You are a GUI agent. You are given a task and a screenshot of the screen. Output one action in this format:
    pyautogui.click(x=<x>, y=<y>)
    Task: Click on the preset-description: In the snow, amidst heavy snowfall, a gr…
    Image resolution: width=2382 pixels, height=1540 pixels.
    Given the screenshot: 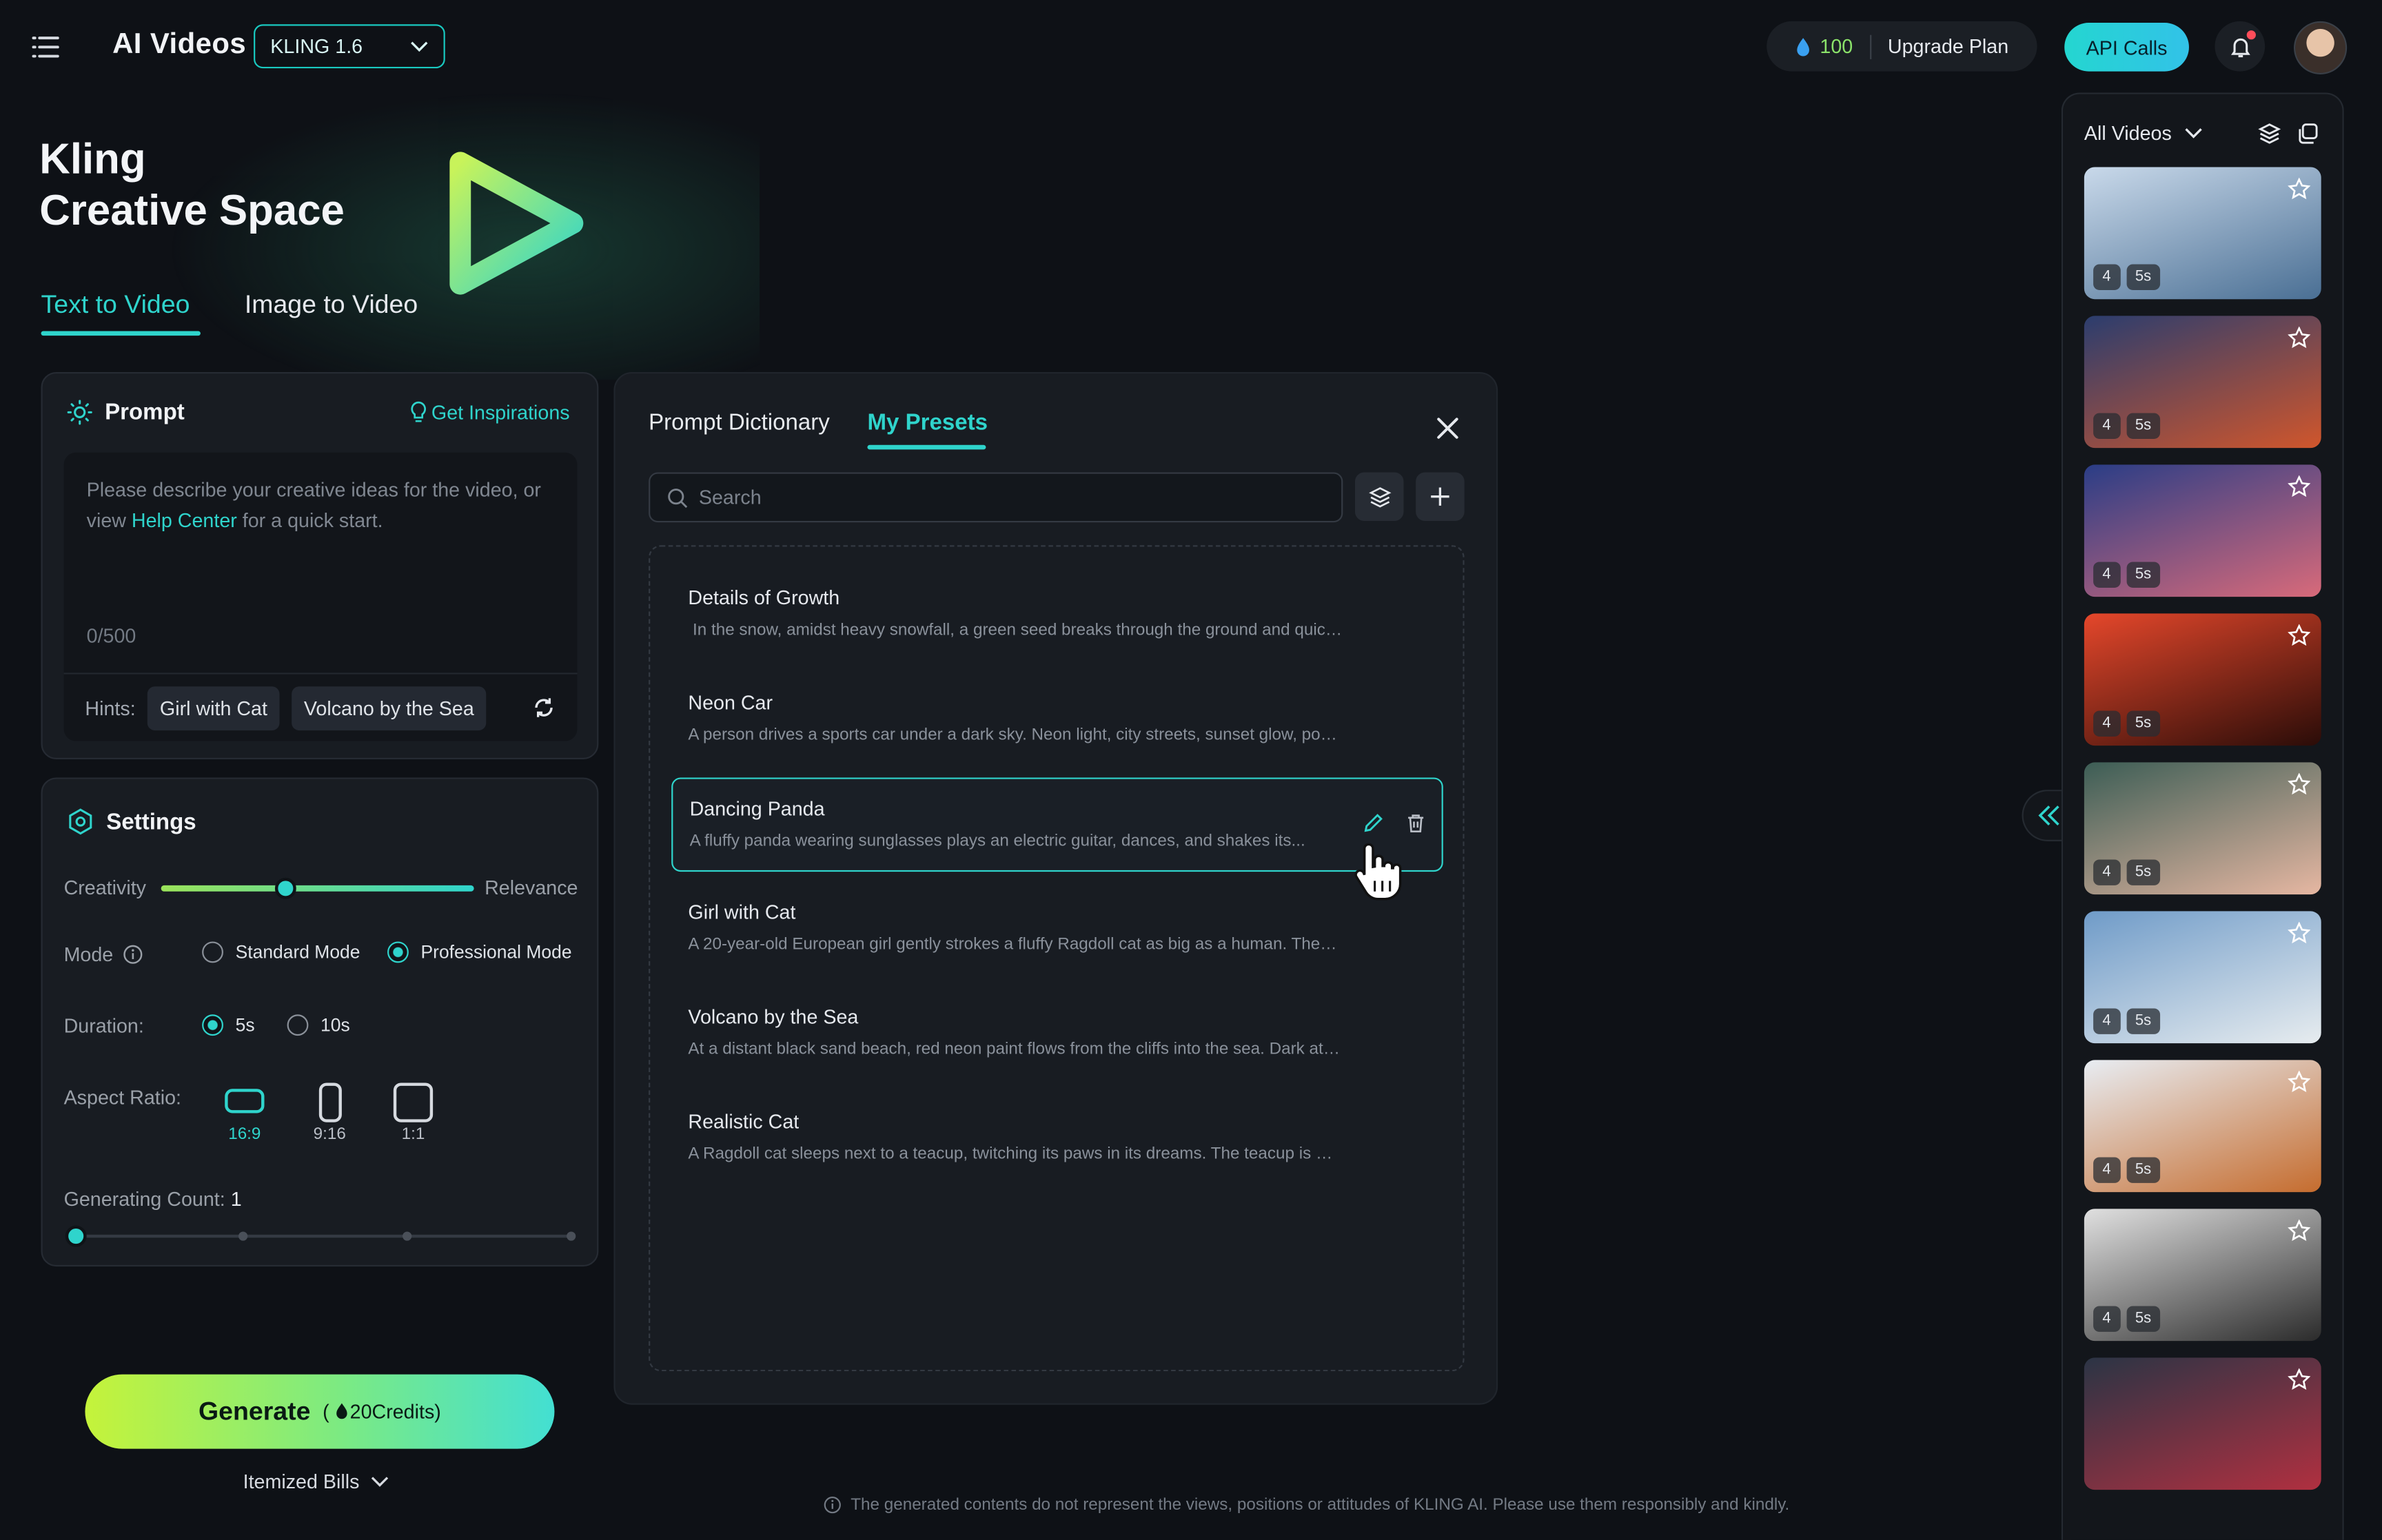 What is the action you would take?
    pyautogui.click(x=1019, y=630)
    